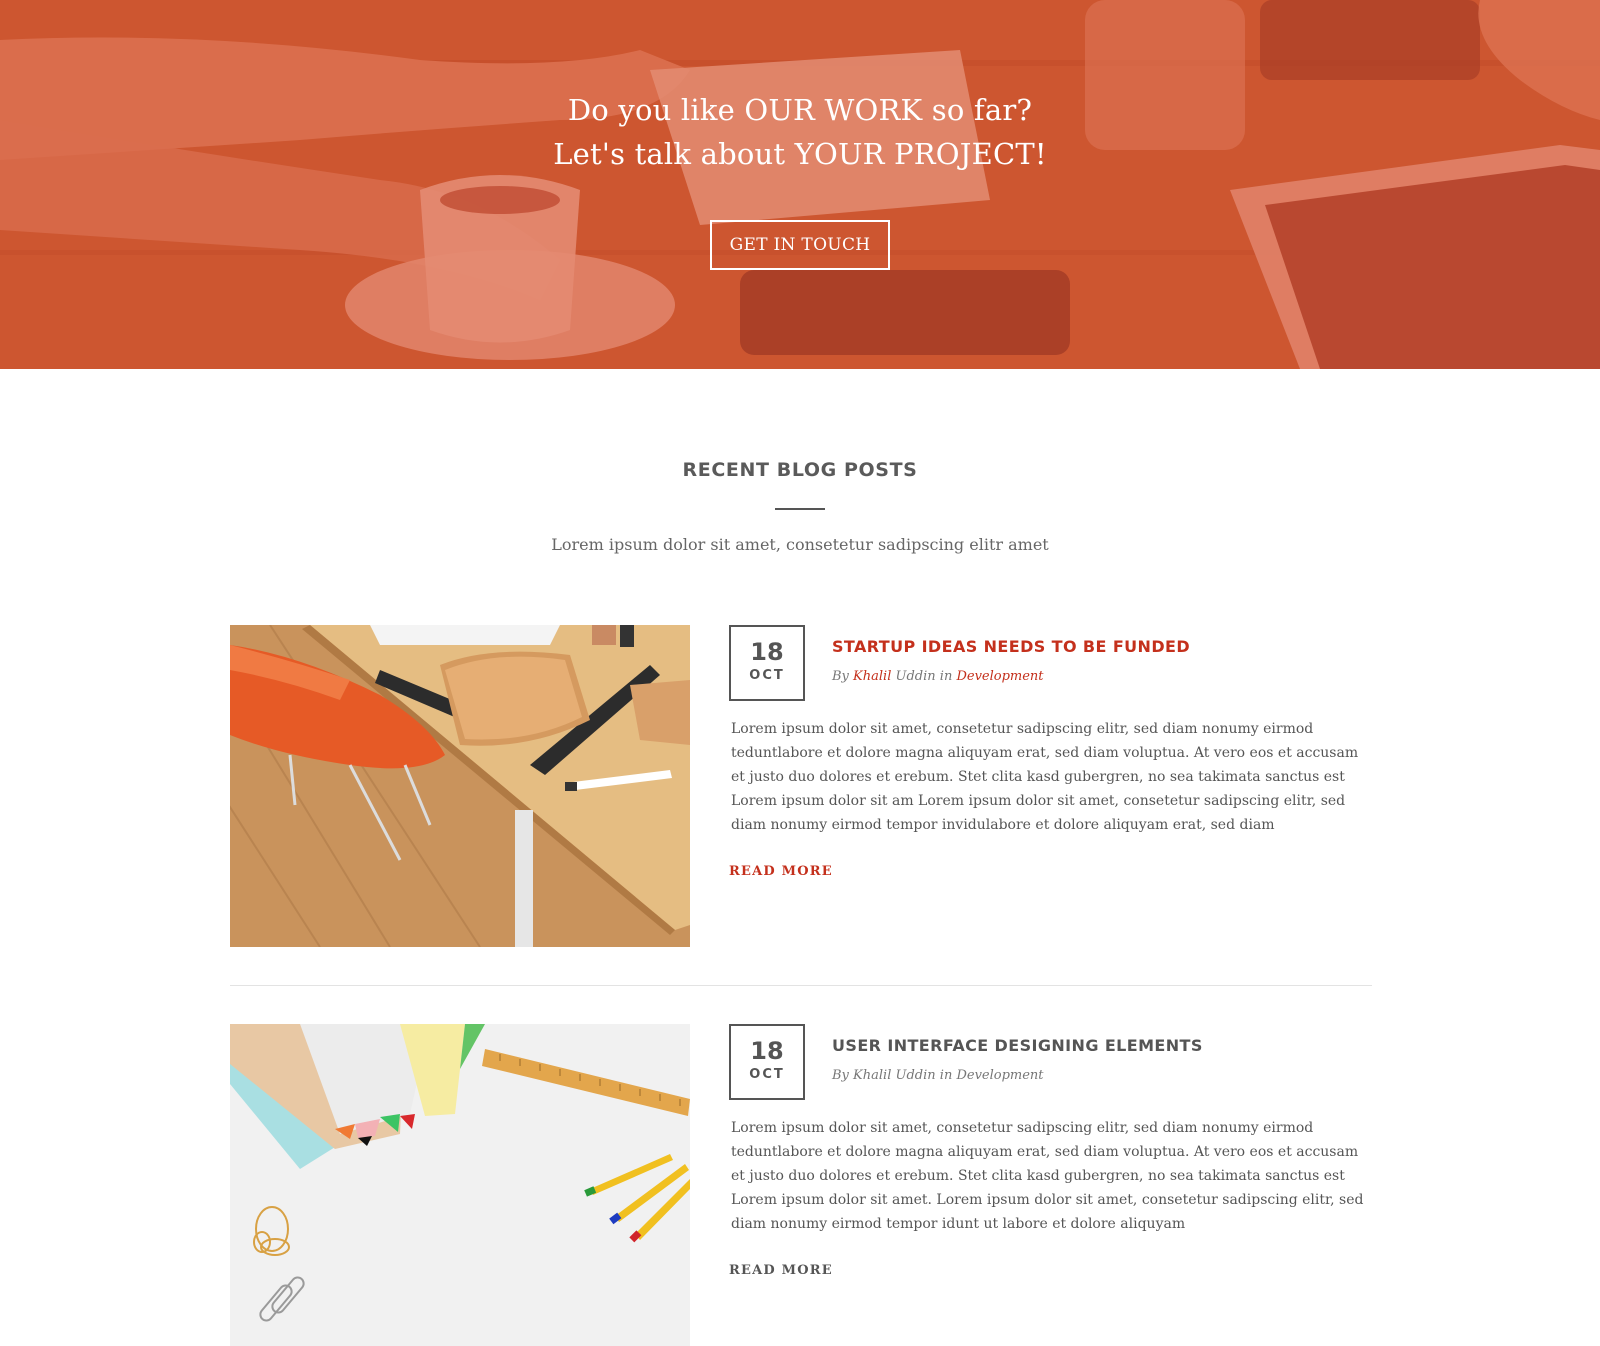  Describe the element at coordinates (1011, 646) in the screenshot. I see `post-title: STARTUP IDEAS NEEDS TO BE FUNDED` at that location.